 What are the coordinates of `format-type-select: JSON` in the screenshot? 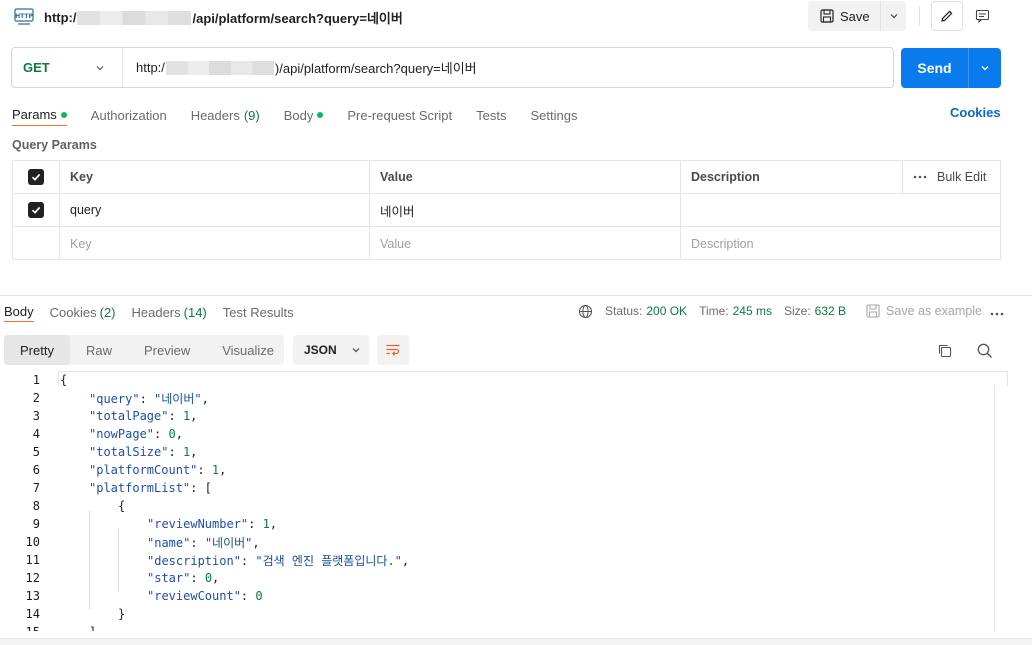 It's located at (331, 350).